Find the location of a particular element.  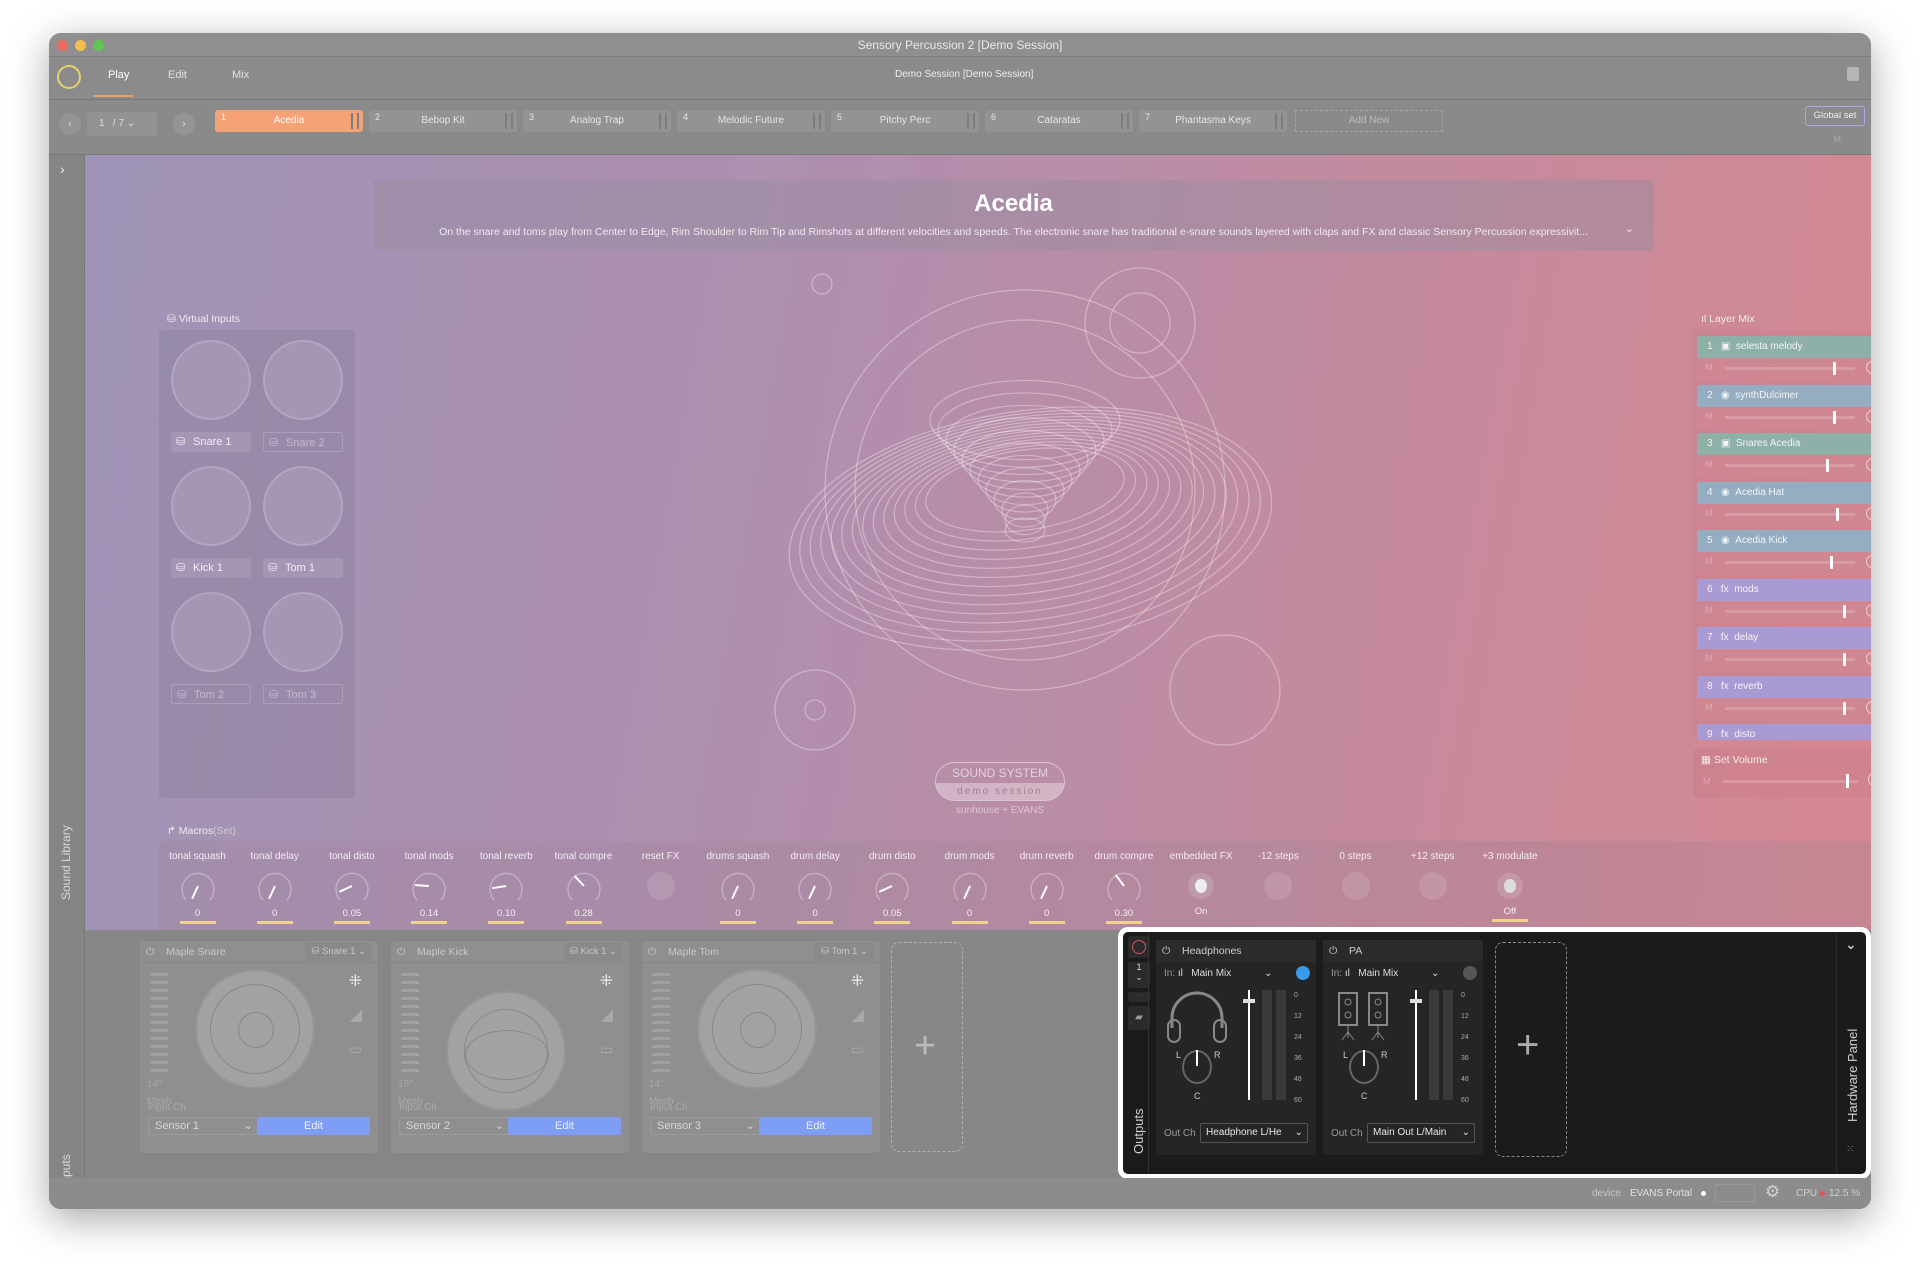

add-new-kit-button: Add New is located at coordinates (1369, 121).